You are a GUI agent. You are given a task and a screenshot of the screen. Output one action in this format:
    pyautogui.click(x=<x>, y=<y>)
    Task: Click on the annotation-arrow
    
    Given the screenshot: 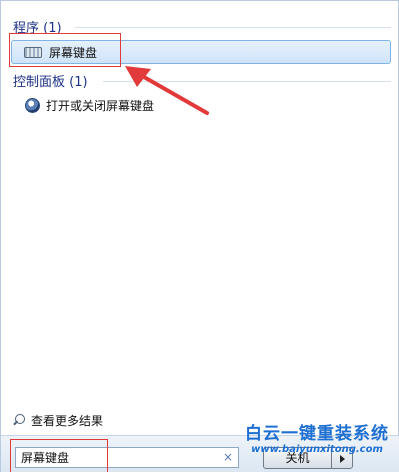 What is the action you would take?
    pyautogui.click(x=167, y=90)
    